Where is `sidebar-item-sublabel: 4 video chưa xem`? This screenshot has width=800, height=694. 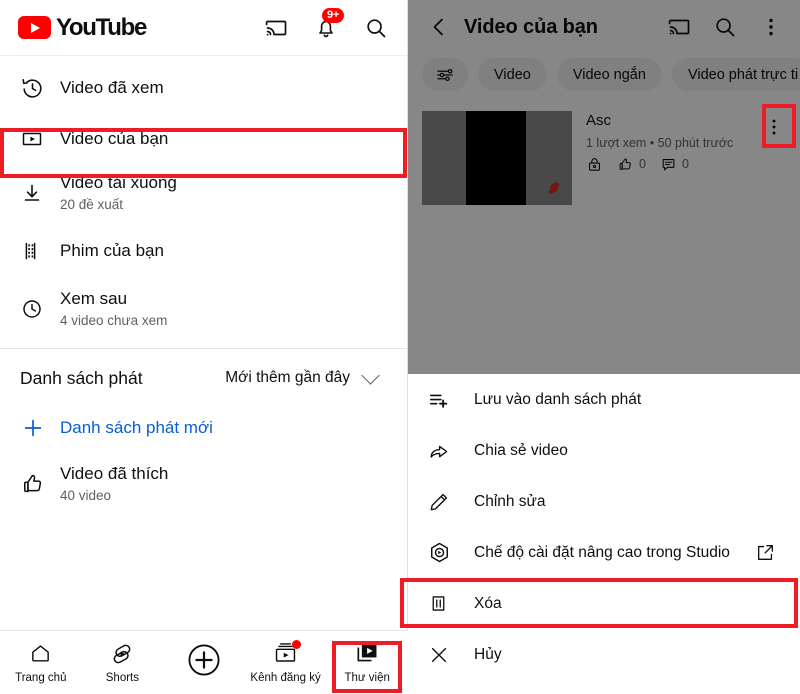 sidebar-item-sublabel: 4 video chưa xem is located at coordinates (114, 320).